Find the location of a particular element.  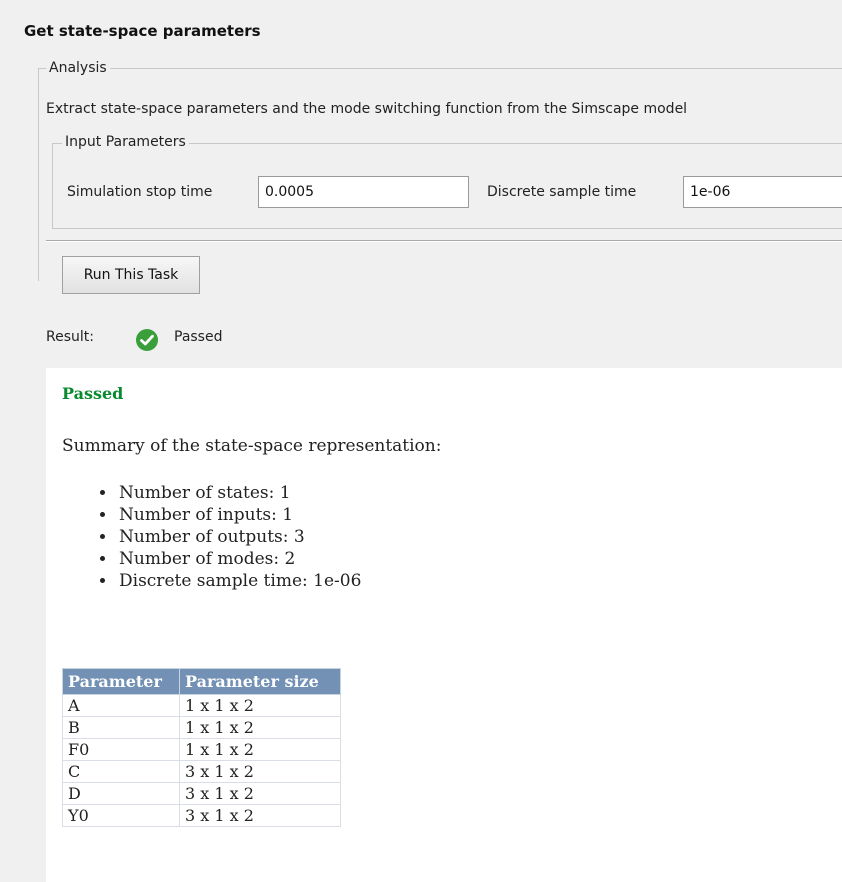

list-item: Number of modes: 2 is located at coordinates (239, 559).